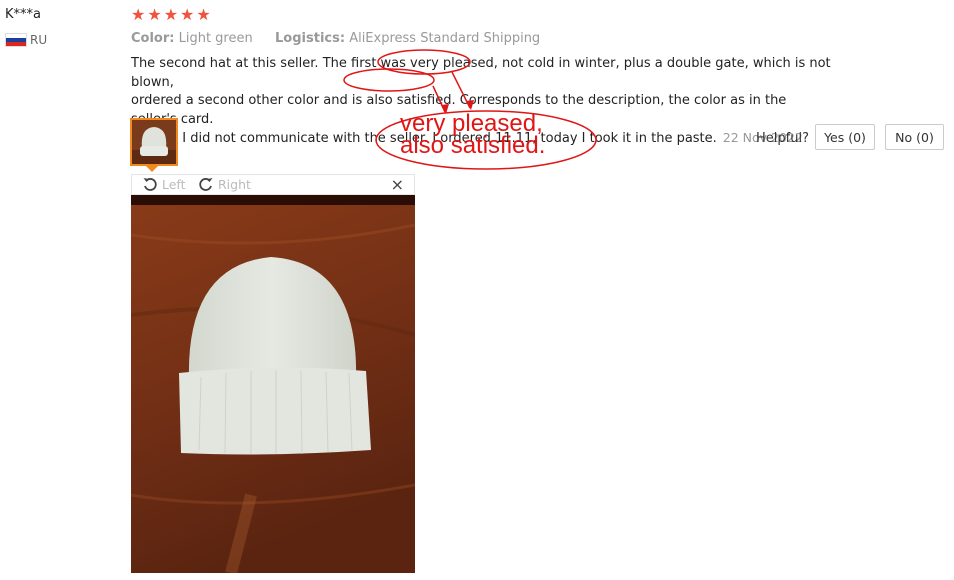 This screenshot has height=580, width=954. Describe the element at coordinates (914, 137) in the screenshot. I see `helpful-no-button: No (0)` at that location.